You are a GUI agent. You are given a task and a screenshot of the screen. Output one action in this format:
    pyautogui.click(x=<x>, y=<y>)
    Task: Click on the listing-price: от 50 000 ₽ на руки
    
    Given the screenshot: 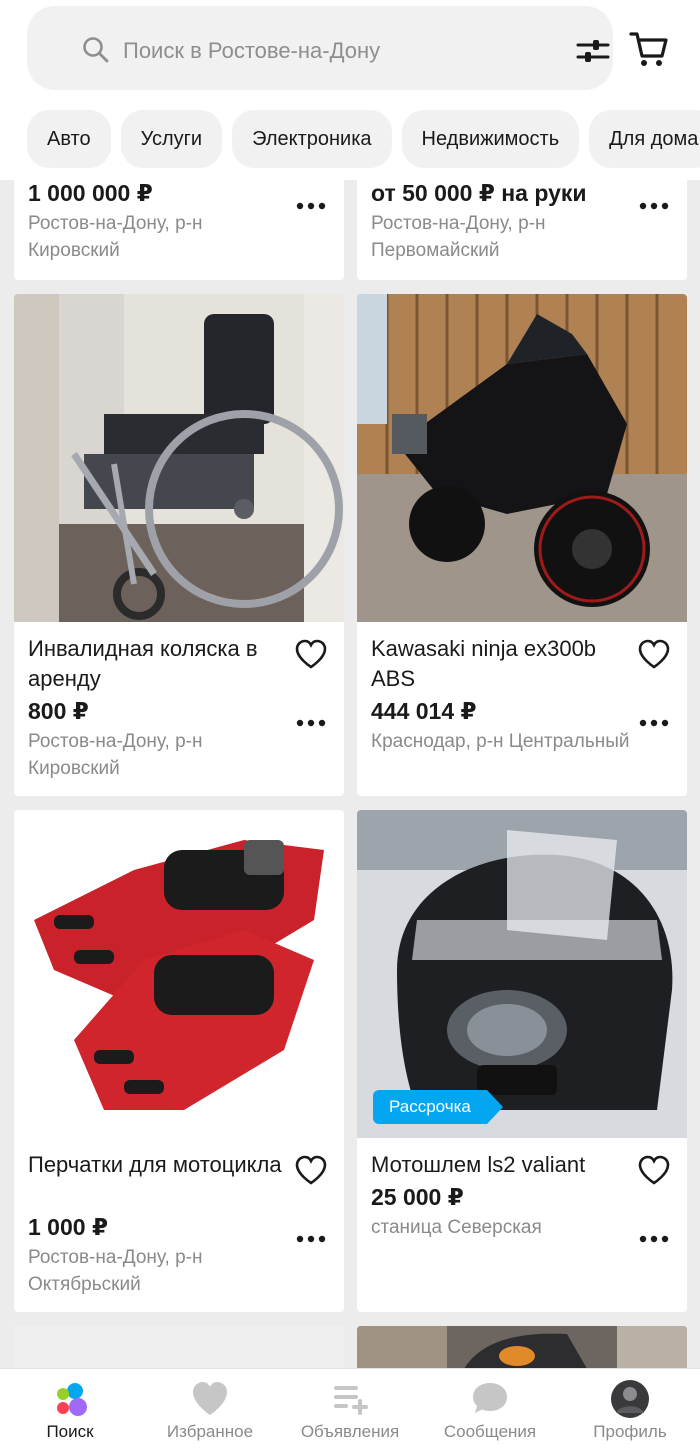 What is the action you would take?
    pyautogui.click(x=479, y=193)
    